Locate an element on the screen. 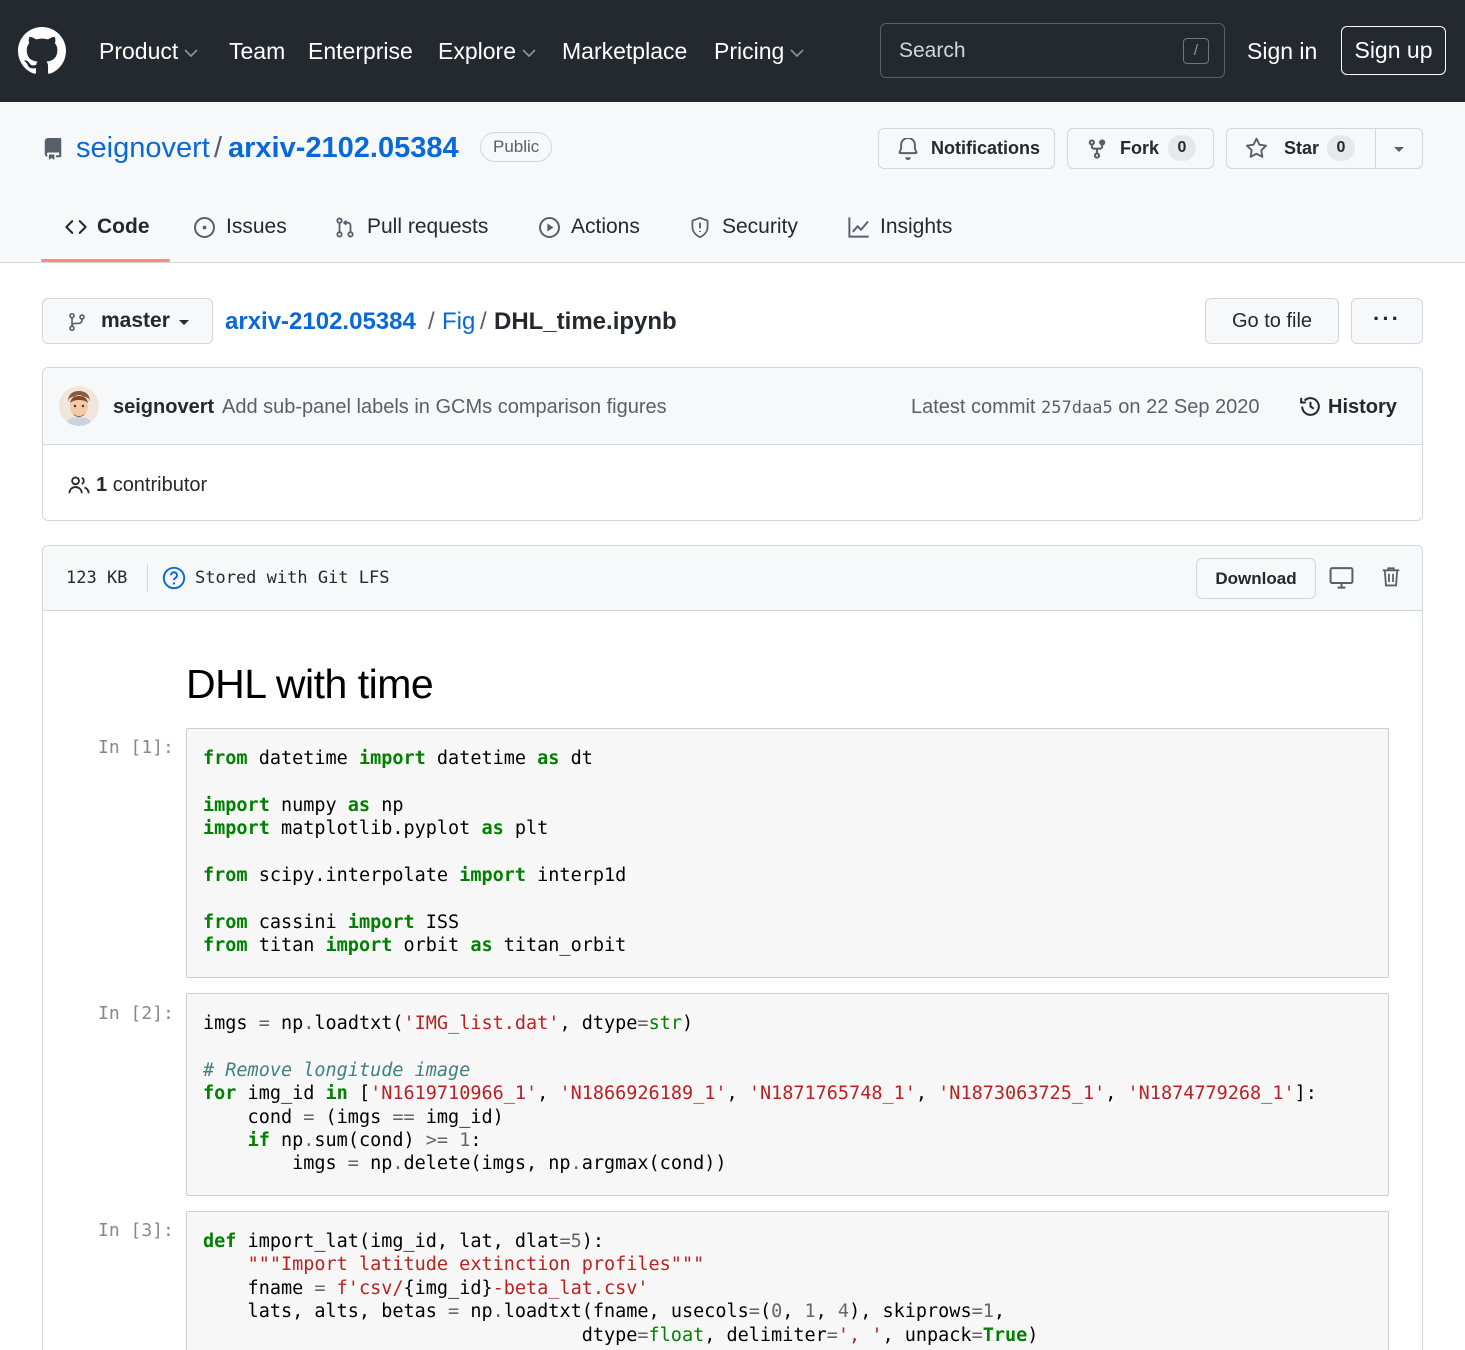  github-logo-icon is located at coordinates (42, 51).